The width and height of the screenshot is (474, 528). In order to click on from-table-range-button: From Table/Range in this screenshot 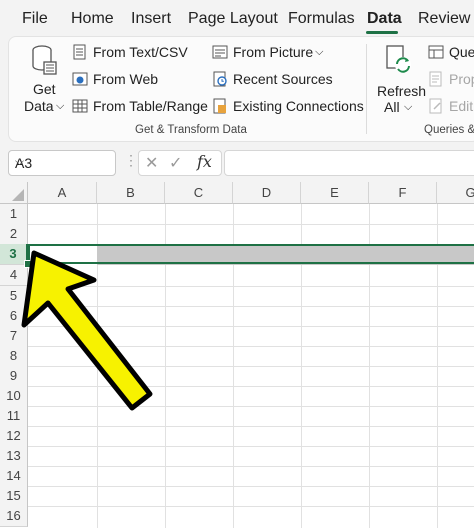, I will do `click(140, 106)`.